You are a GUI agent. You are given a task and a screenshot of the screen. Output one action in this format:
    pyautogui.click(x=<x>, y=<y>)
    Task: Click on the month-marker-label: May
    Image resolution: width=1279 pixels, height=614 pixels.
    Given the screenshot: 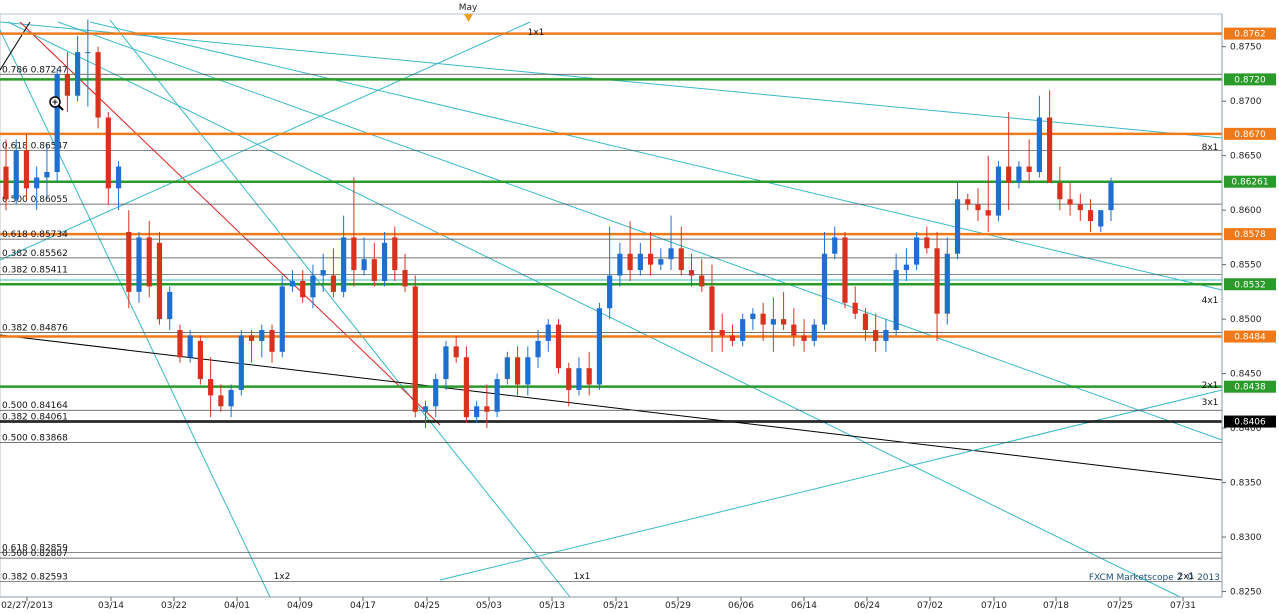 What is the action you would take?
    pyautogui.click(x=468, y=8)
    